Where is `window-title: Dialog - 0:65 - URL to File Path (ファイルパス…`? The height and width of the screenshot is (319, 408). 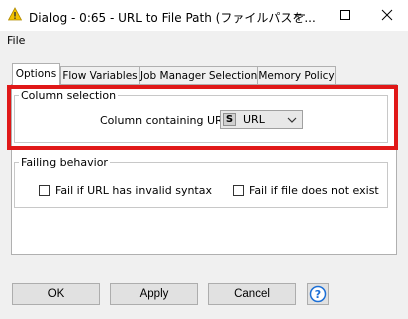 window-title: Dialog - 0:65 - URL to File Path (ファイルパス… is located at coordinates (172, 18).